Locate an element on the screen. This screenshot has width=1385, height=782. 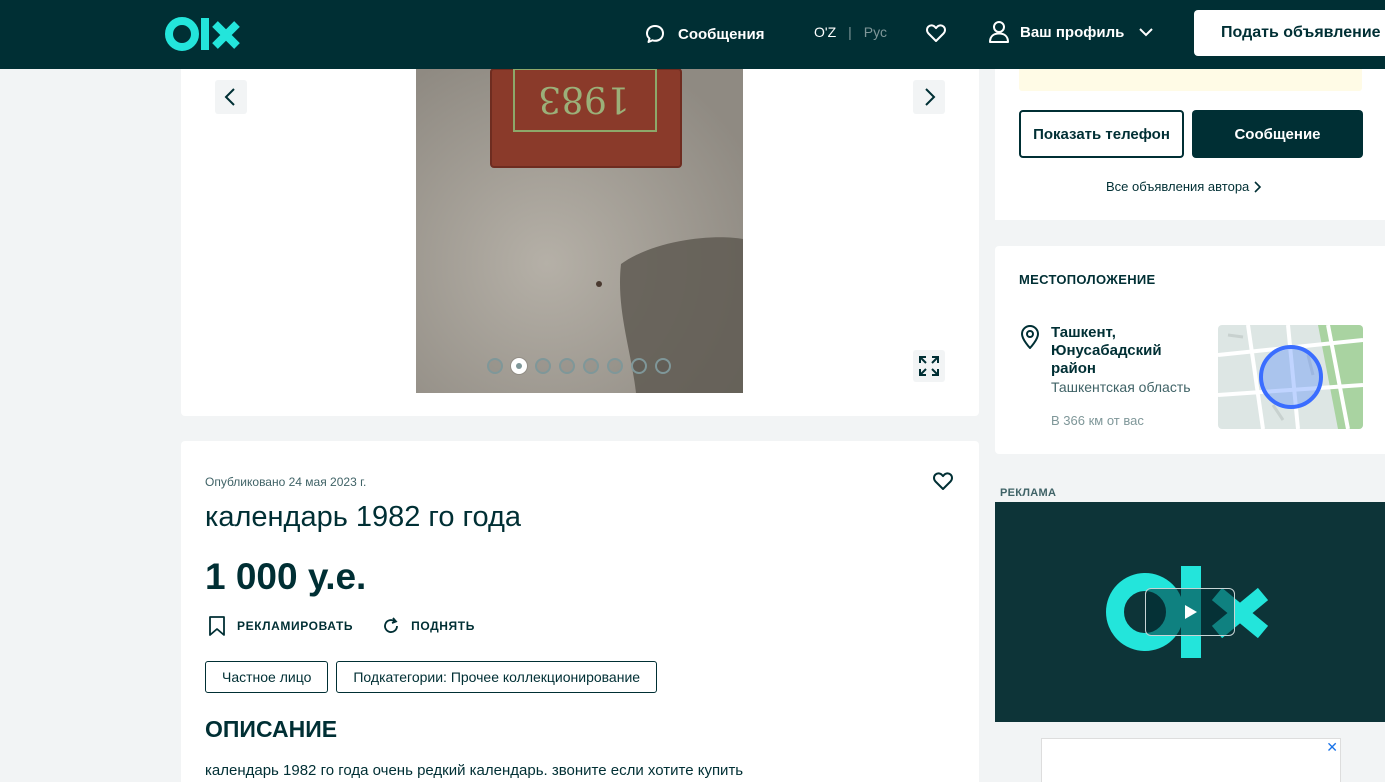
raise-button: ПОДНЯТЬ is located at coordinates (428, 626).